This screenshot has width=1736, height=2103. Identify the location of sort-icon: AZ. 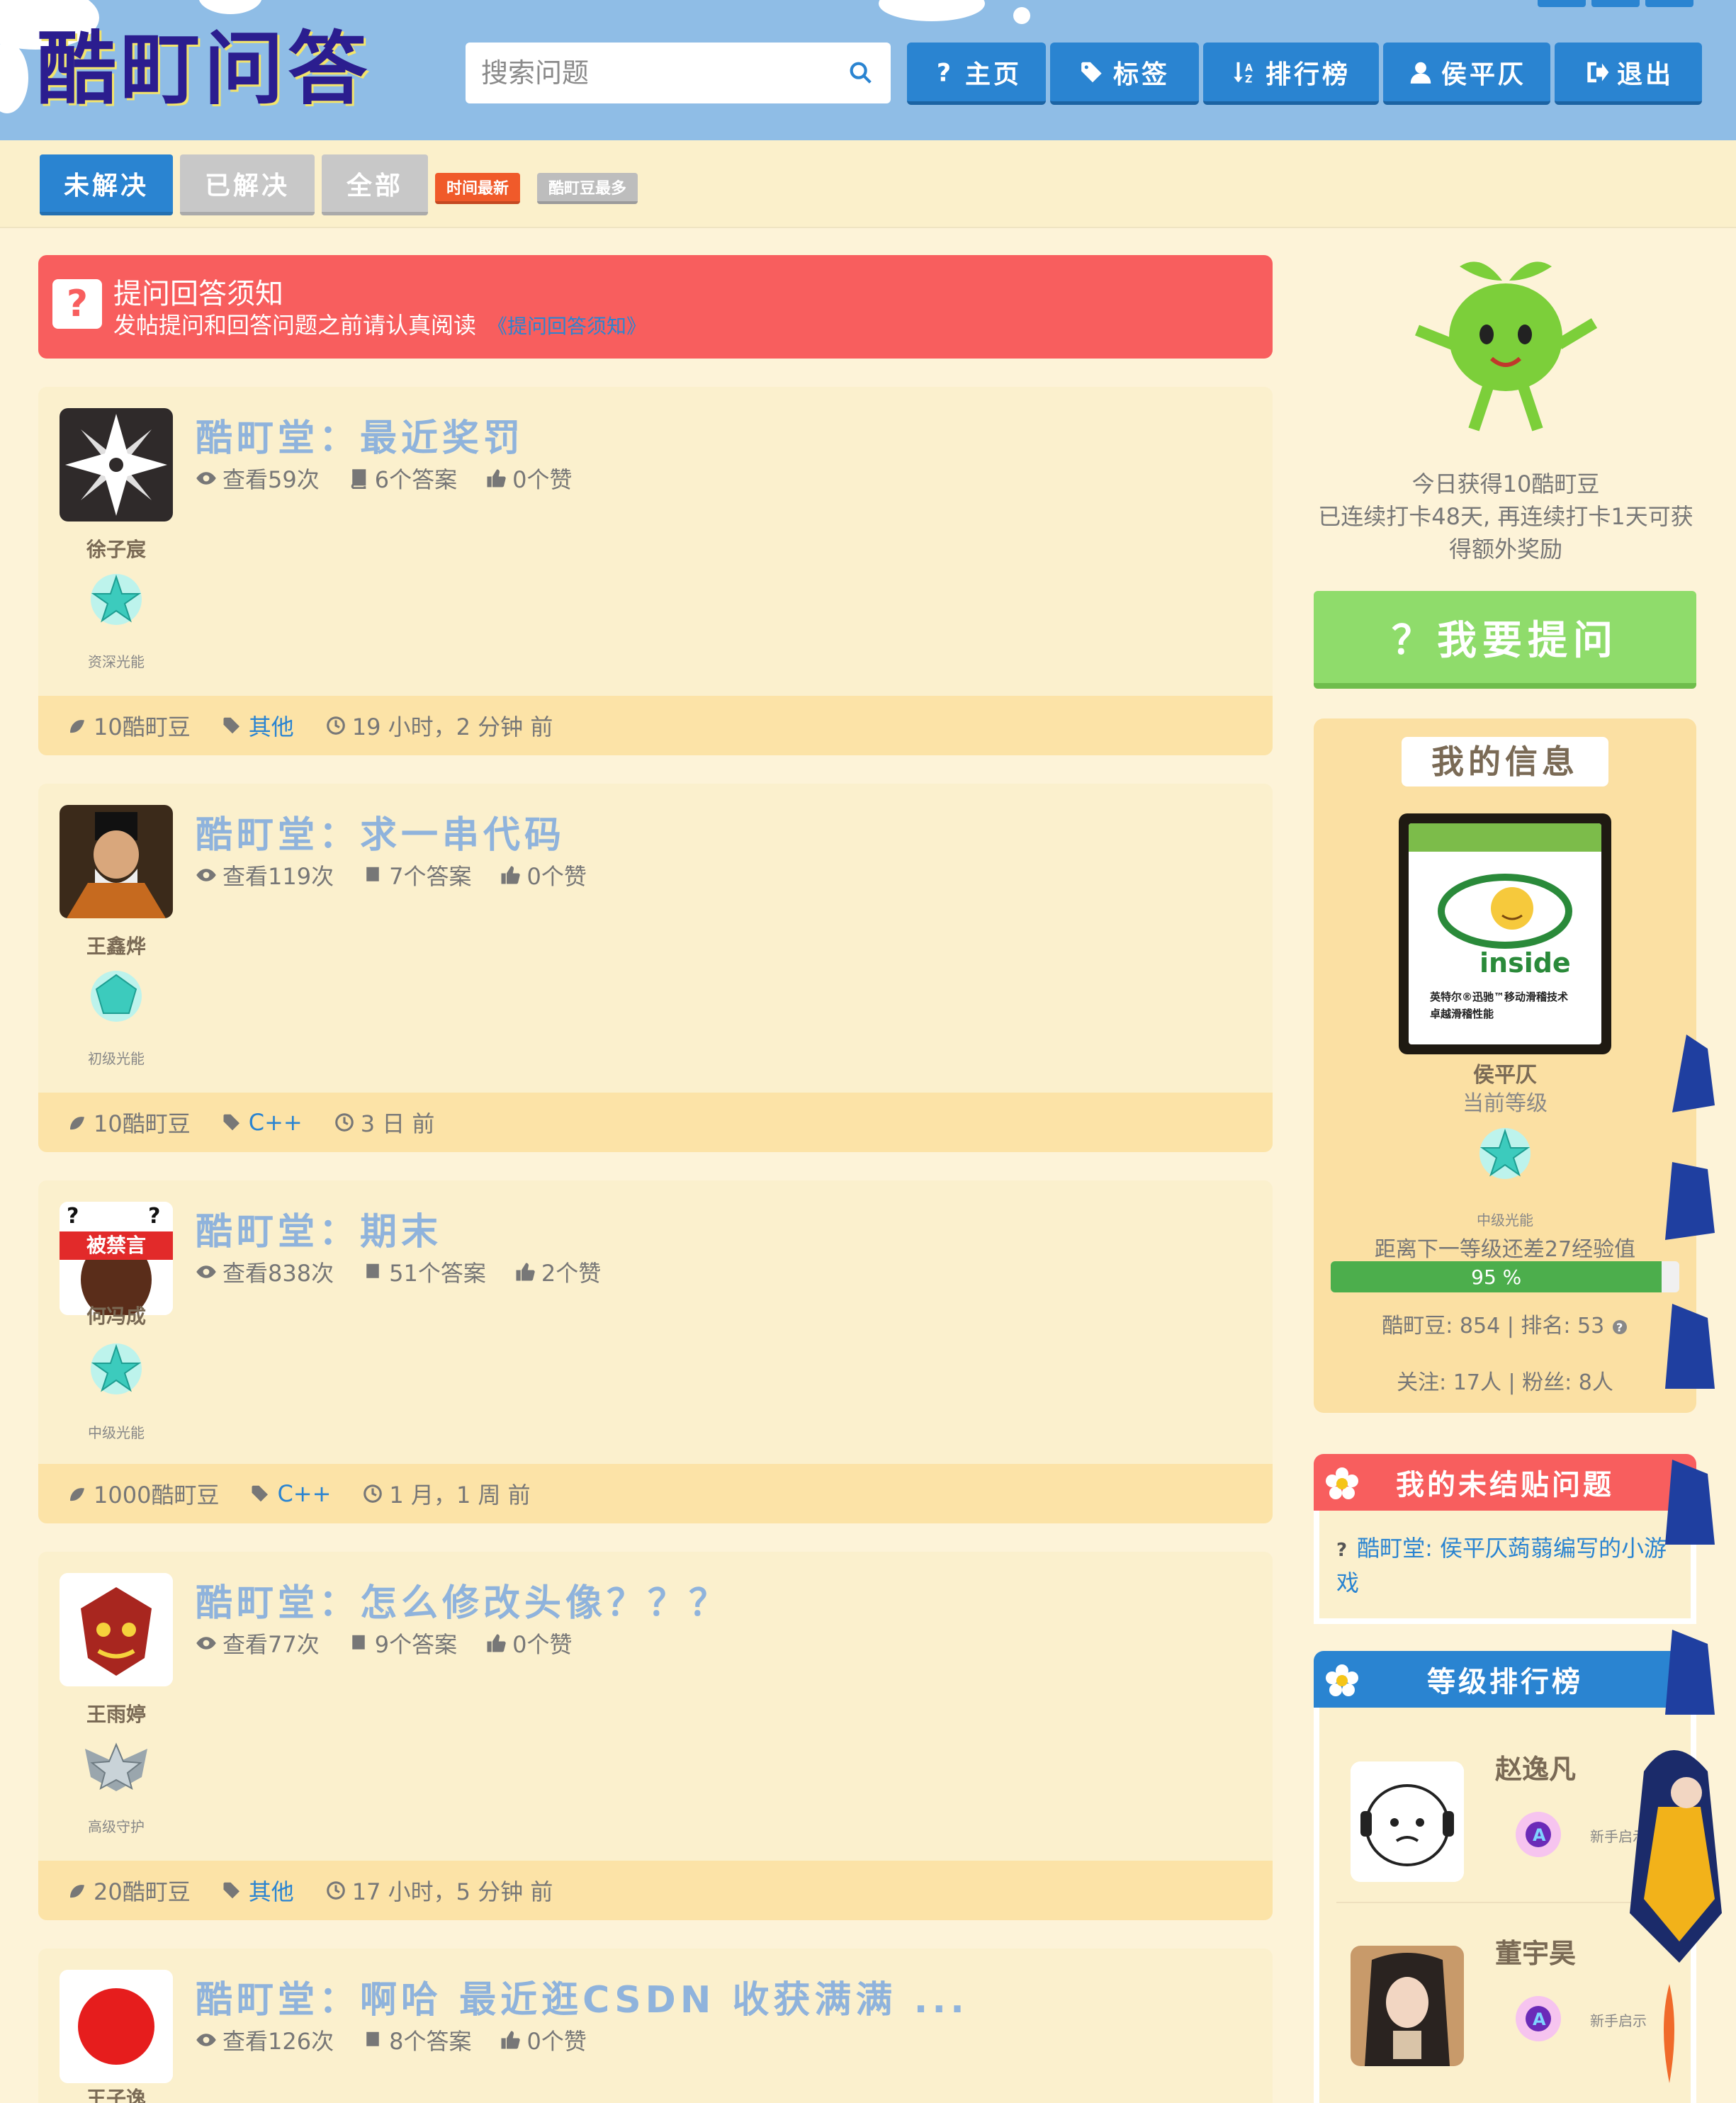
(1245, 73).